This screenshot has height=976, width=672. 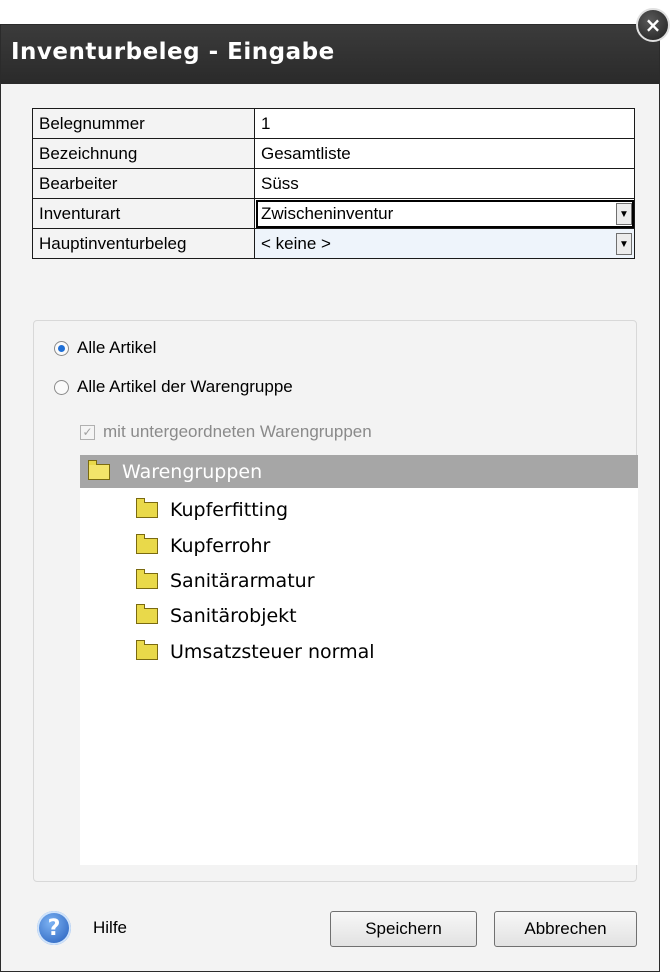 What do you see at coordinates (565, 929) in the screenshot?
I see `cancel-button: Abbrechen` at bounding box center [565, 929].